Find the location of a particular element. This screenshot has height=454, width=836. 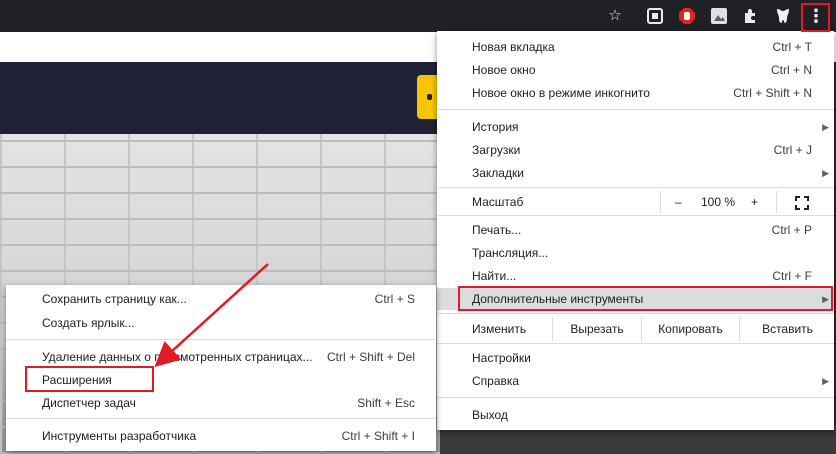

arrow-annotation-icon is located at coordinates (211, 315).